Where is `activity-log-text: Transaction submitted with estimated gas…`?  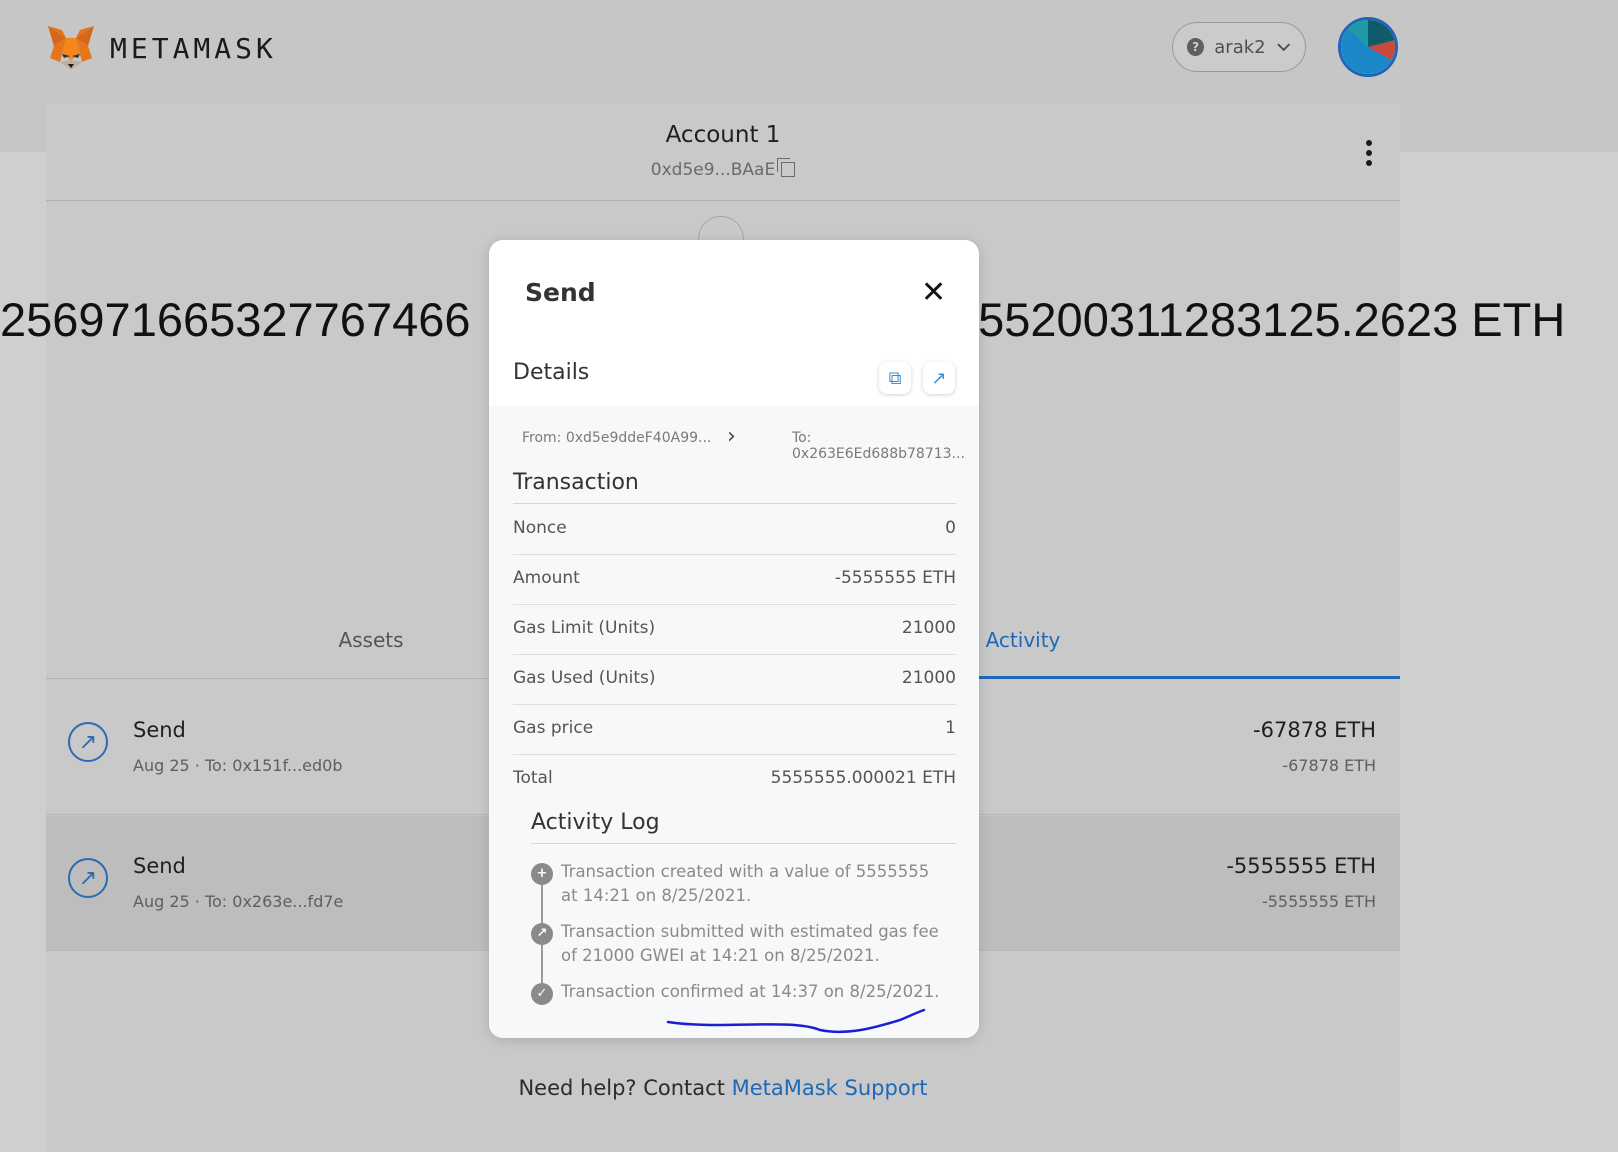 activity-log-text: Transaction submitted with estimated gas… is located at coordinates (750, 943).